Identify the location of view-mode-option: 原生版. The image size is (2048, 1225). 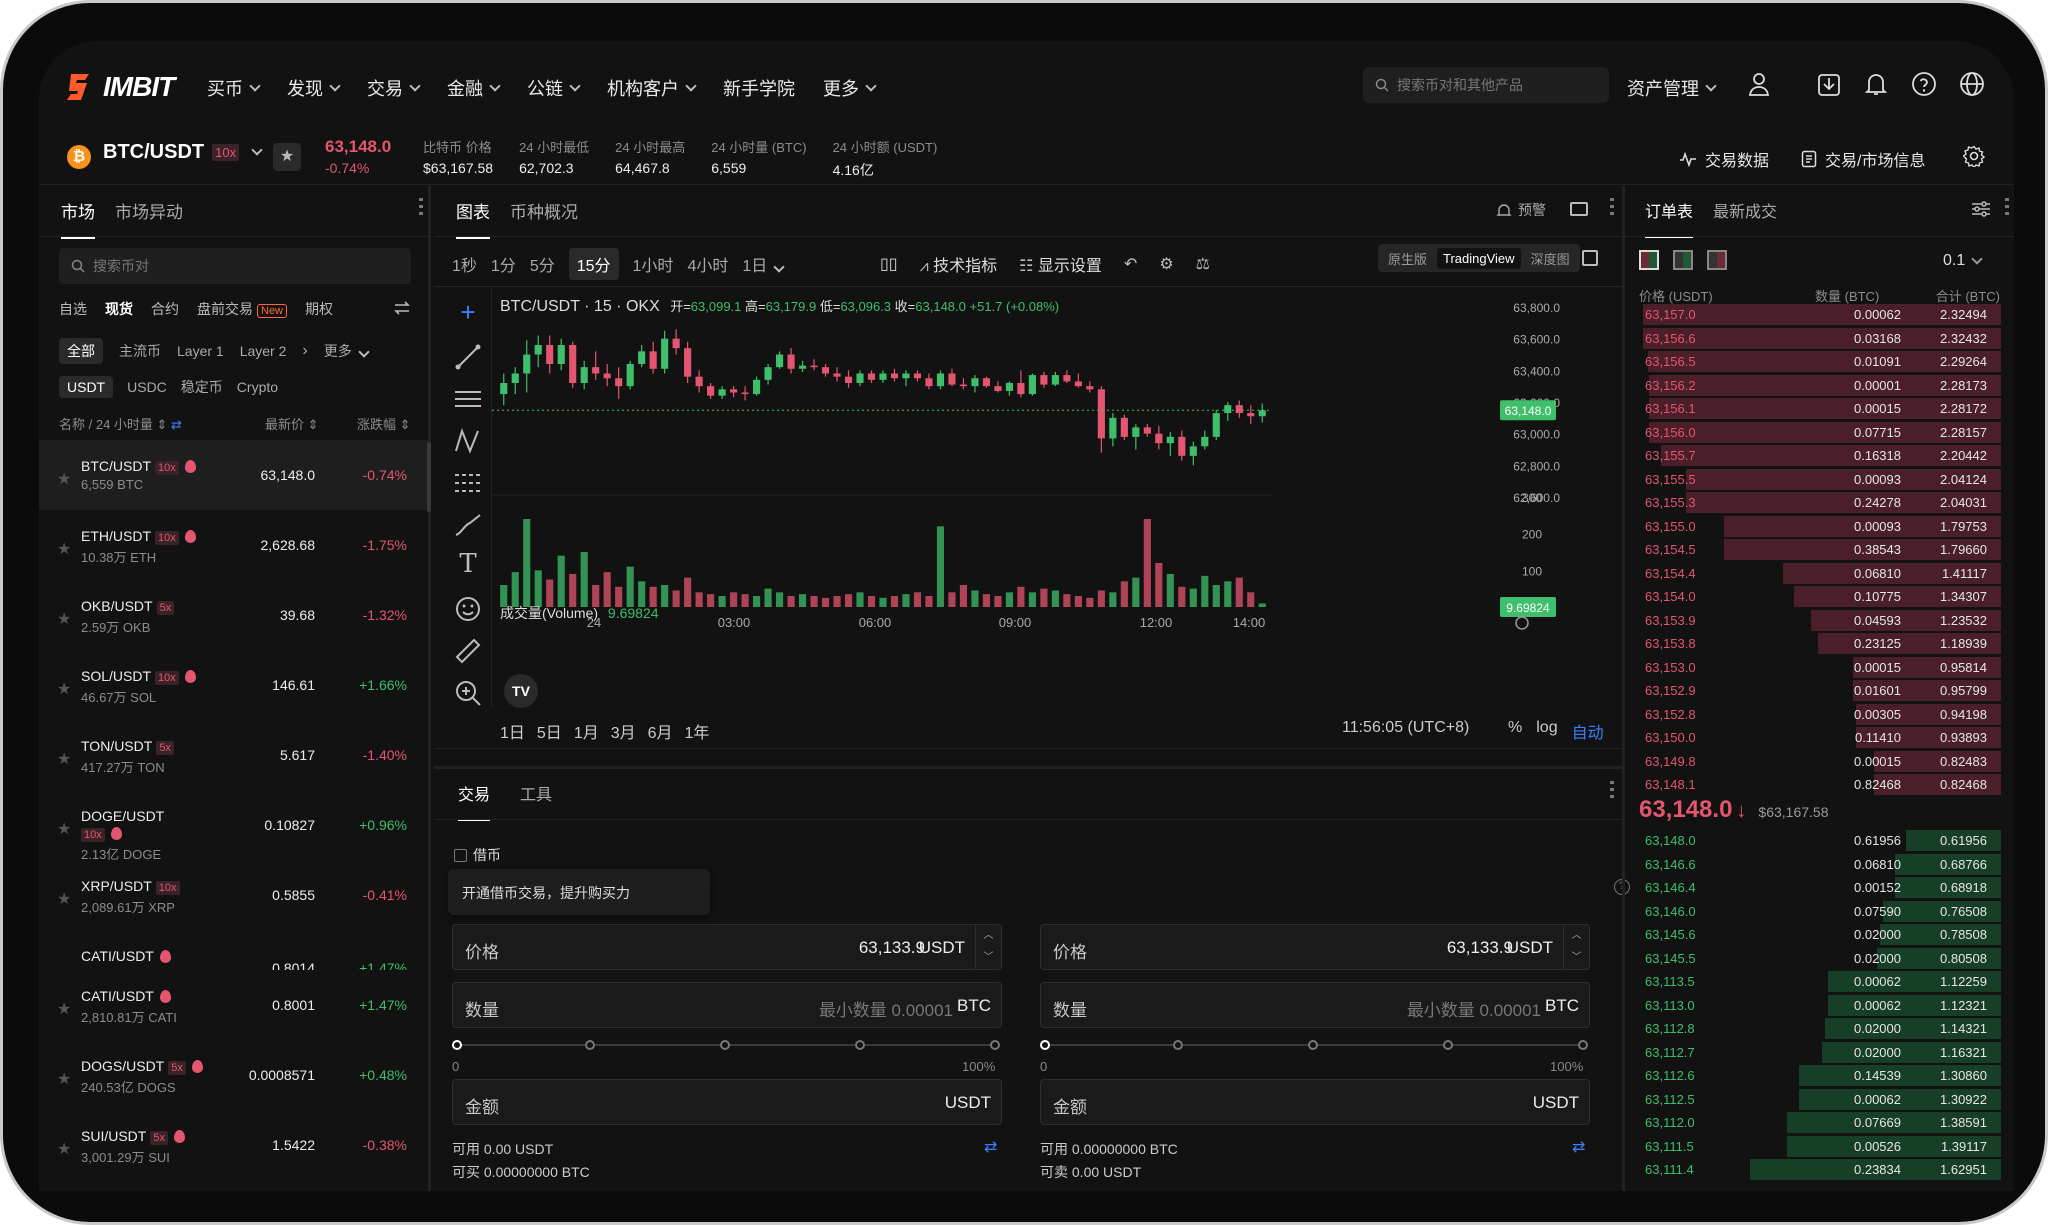
(1407, 258).